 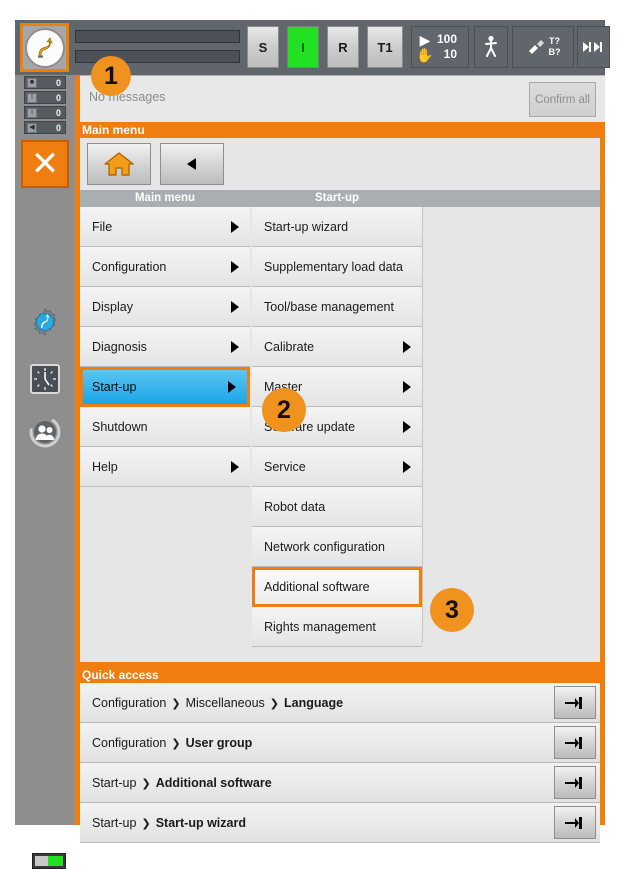 What do you see at coordinates (45, 379) in the screenshot?
I see `clock-icon` at bounding box center [45, 379].